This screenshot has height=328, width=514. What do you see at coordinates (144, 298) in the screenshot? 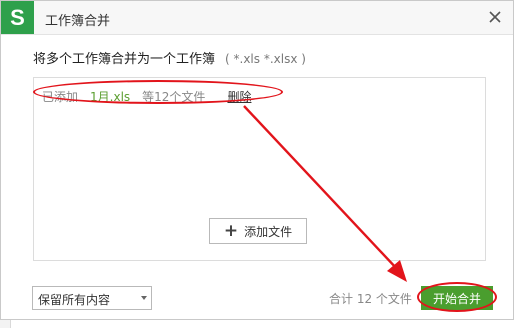
I see `chevron-down-icon` at bounding box center [144, 298].